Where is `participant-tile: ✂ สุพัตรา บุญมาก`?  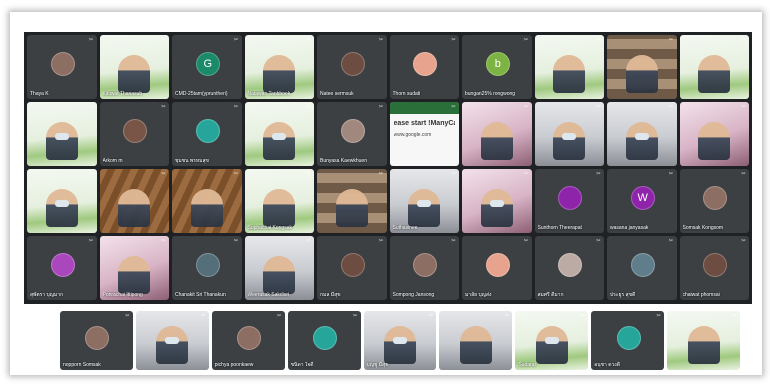
participant-tile: ✂ สุพัตรา บุญมาก is located at coordinates (62, 268).